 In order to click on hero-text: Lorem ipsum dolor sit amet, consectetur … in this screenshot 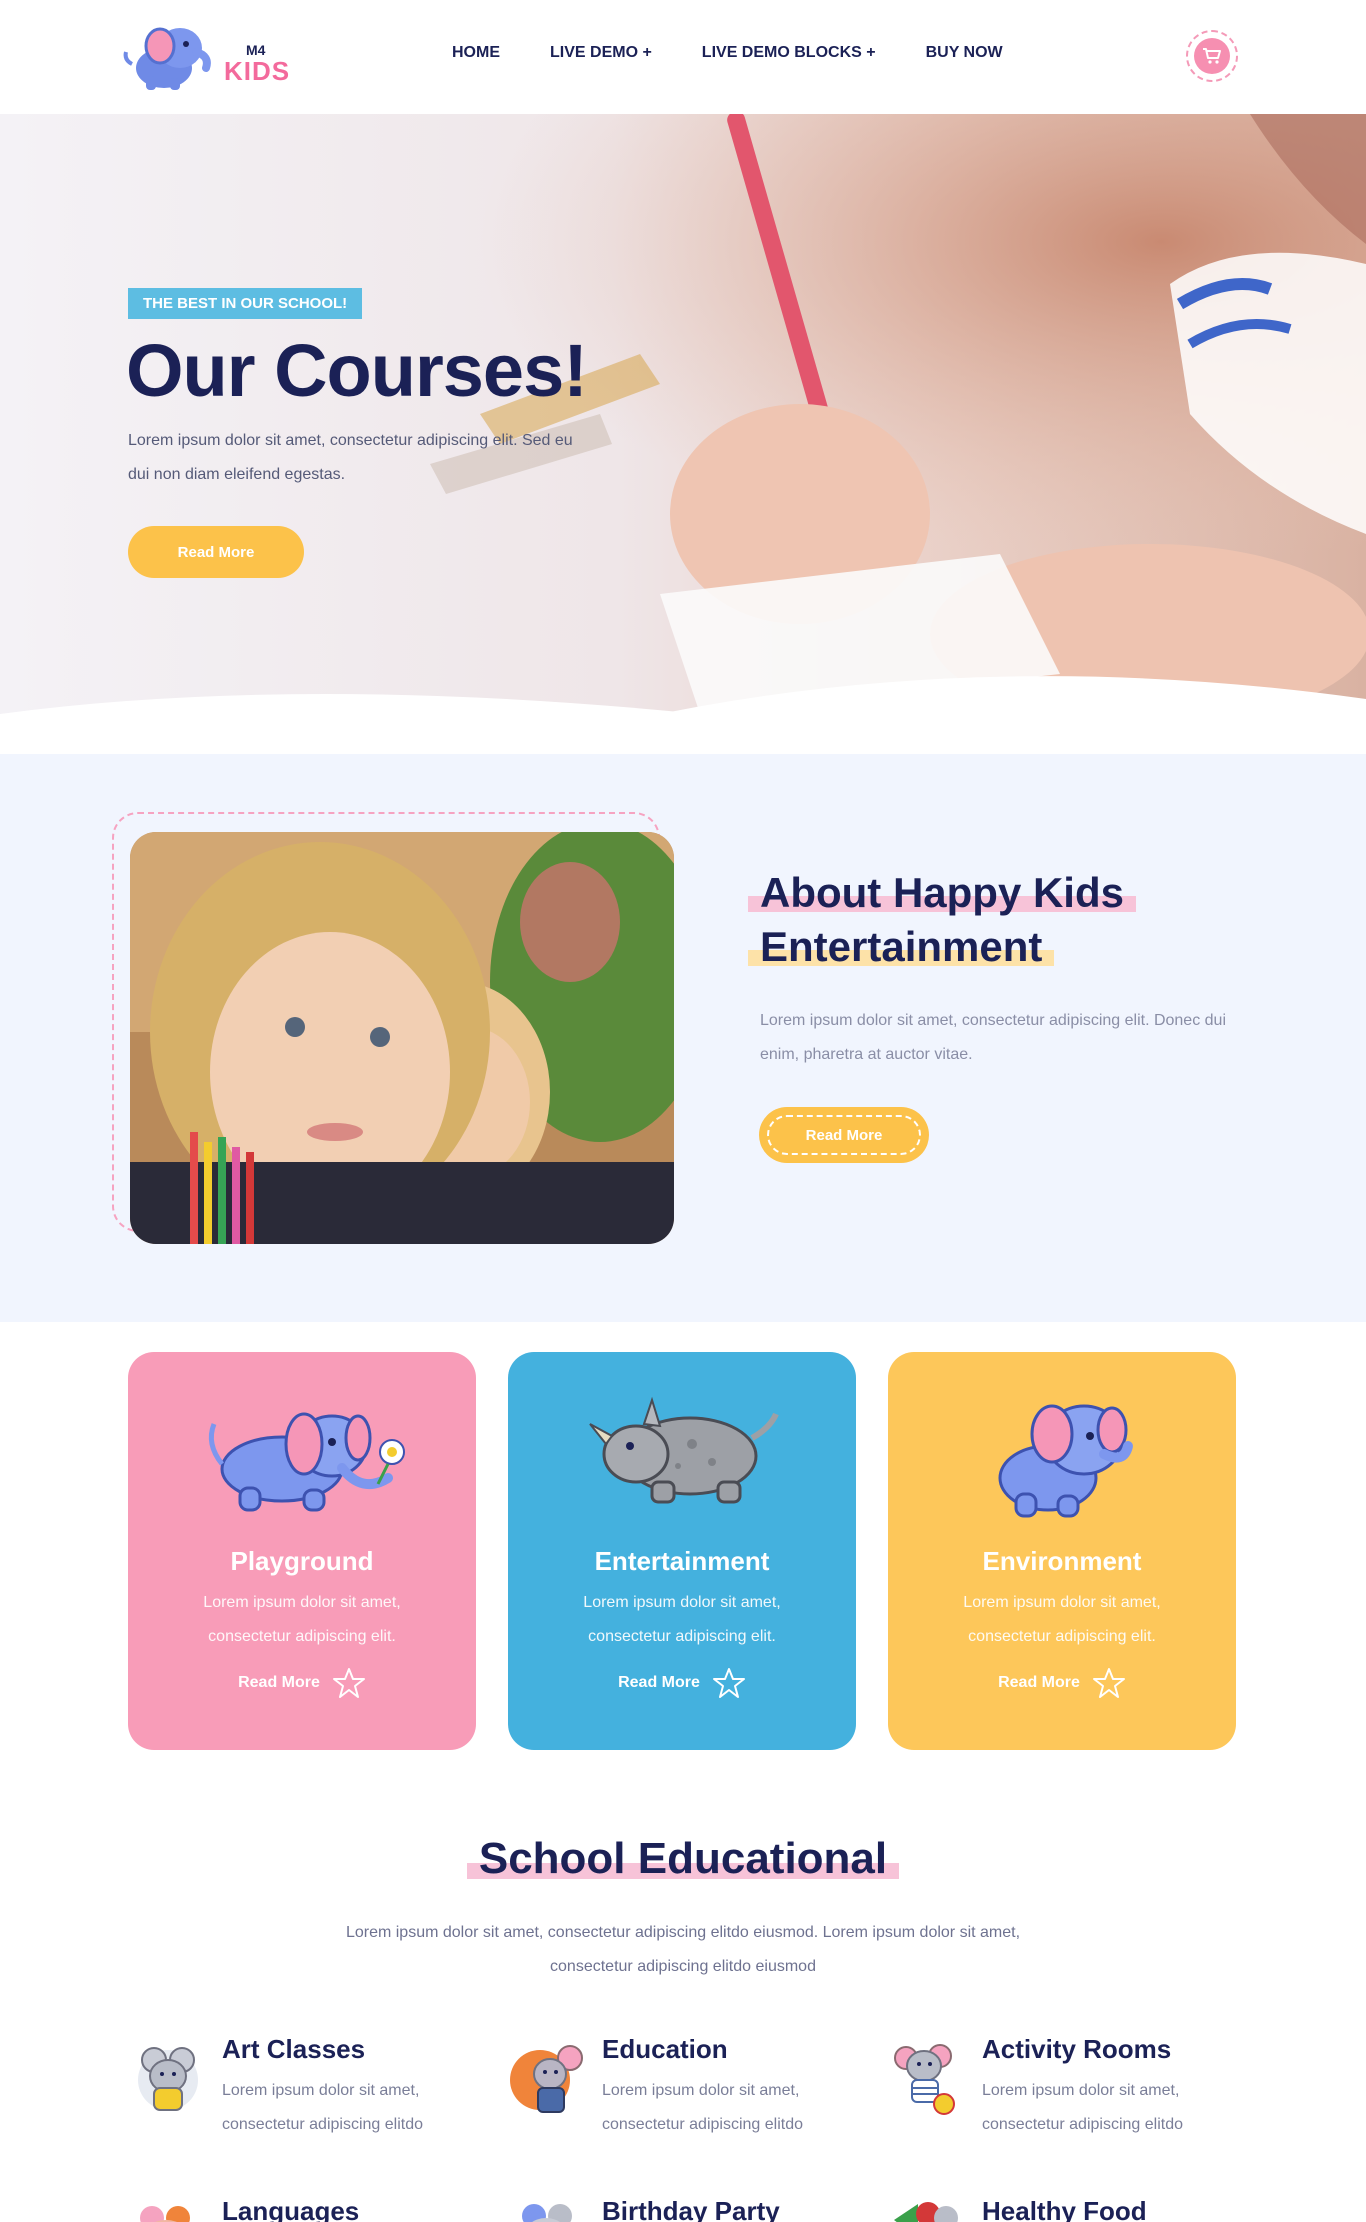, I will do `click(350, 457)`.